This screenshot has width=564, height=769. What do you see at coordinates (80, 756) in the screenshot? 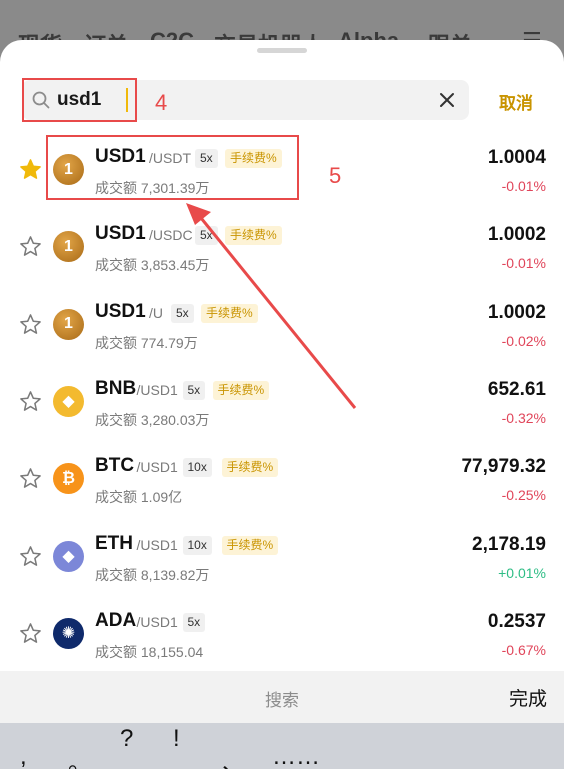
I see `key-period: 。` at bounding box center [80, 756].